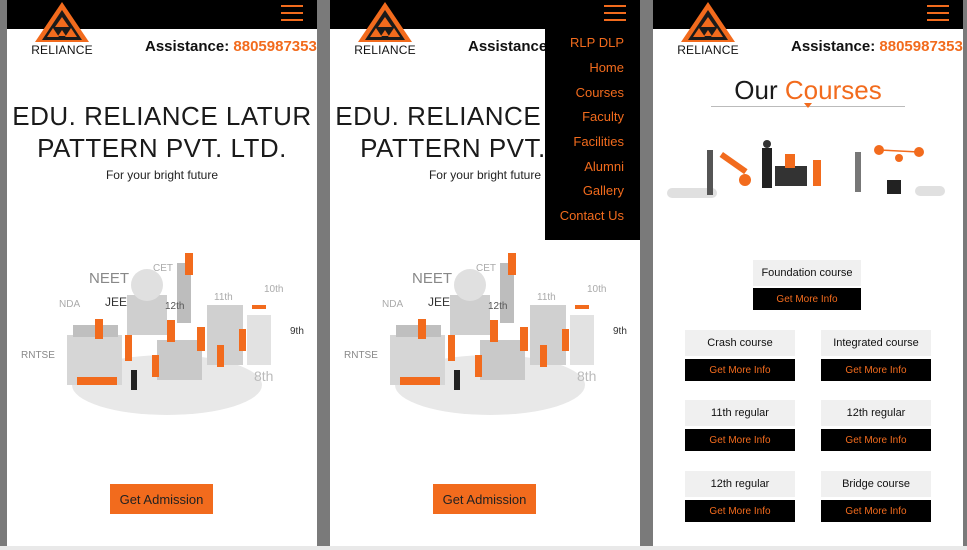 The image size is (967, 550). I want to click on course-card-integrated: Integrated course, so click(876, 343).